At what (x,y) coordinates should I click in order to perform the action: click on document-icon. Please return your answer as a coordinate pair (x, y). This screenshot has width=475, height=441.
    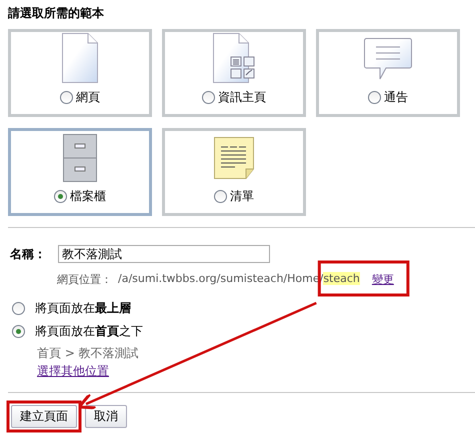
    Looking at the image, I should click on (80, 58).